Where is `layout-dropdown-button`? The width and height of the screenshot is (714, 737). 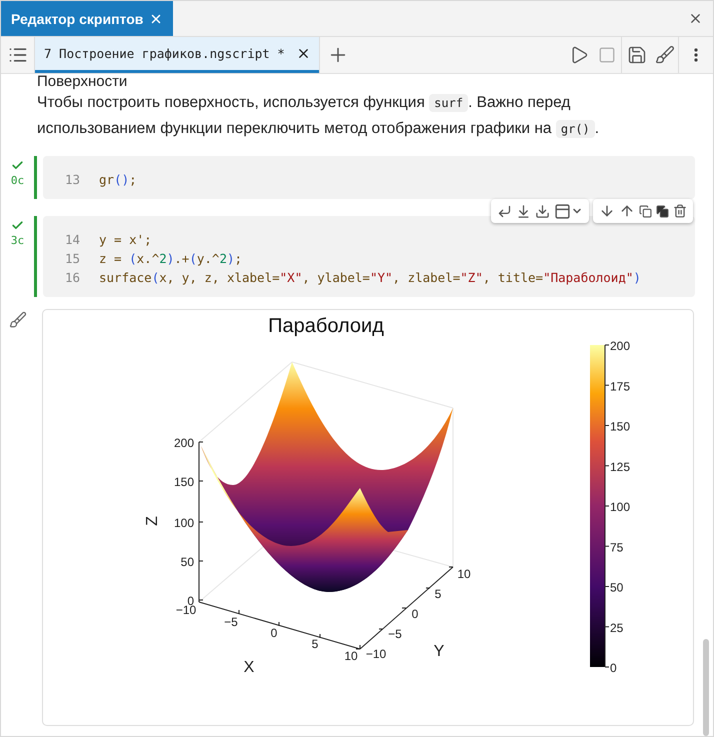
layout-dropdown-button is located at coordinates (568, 211).